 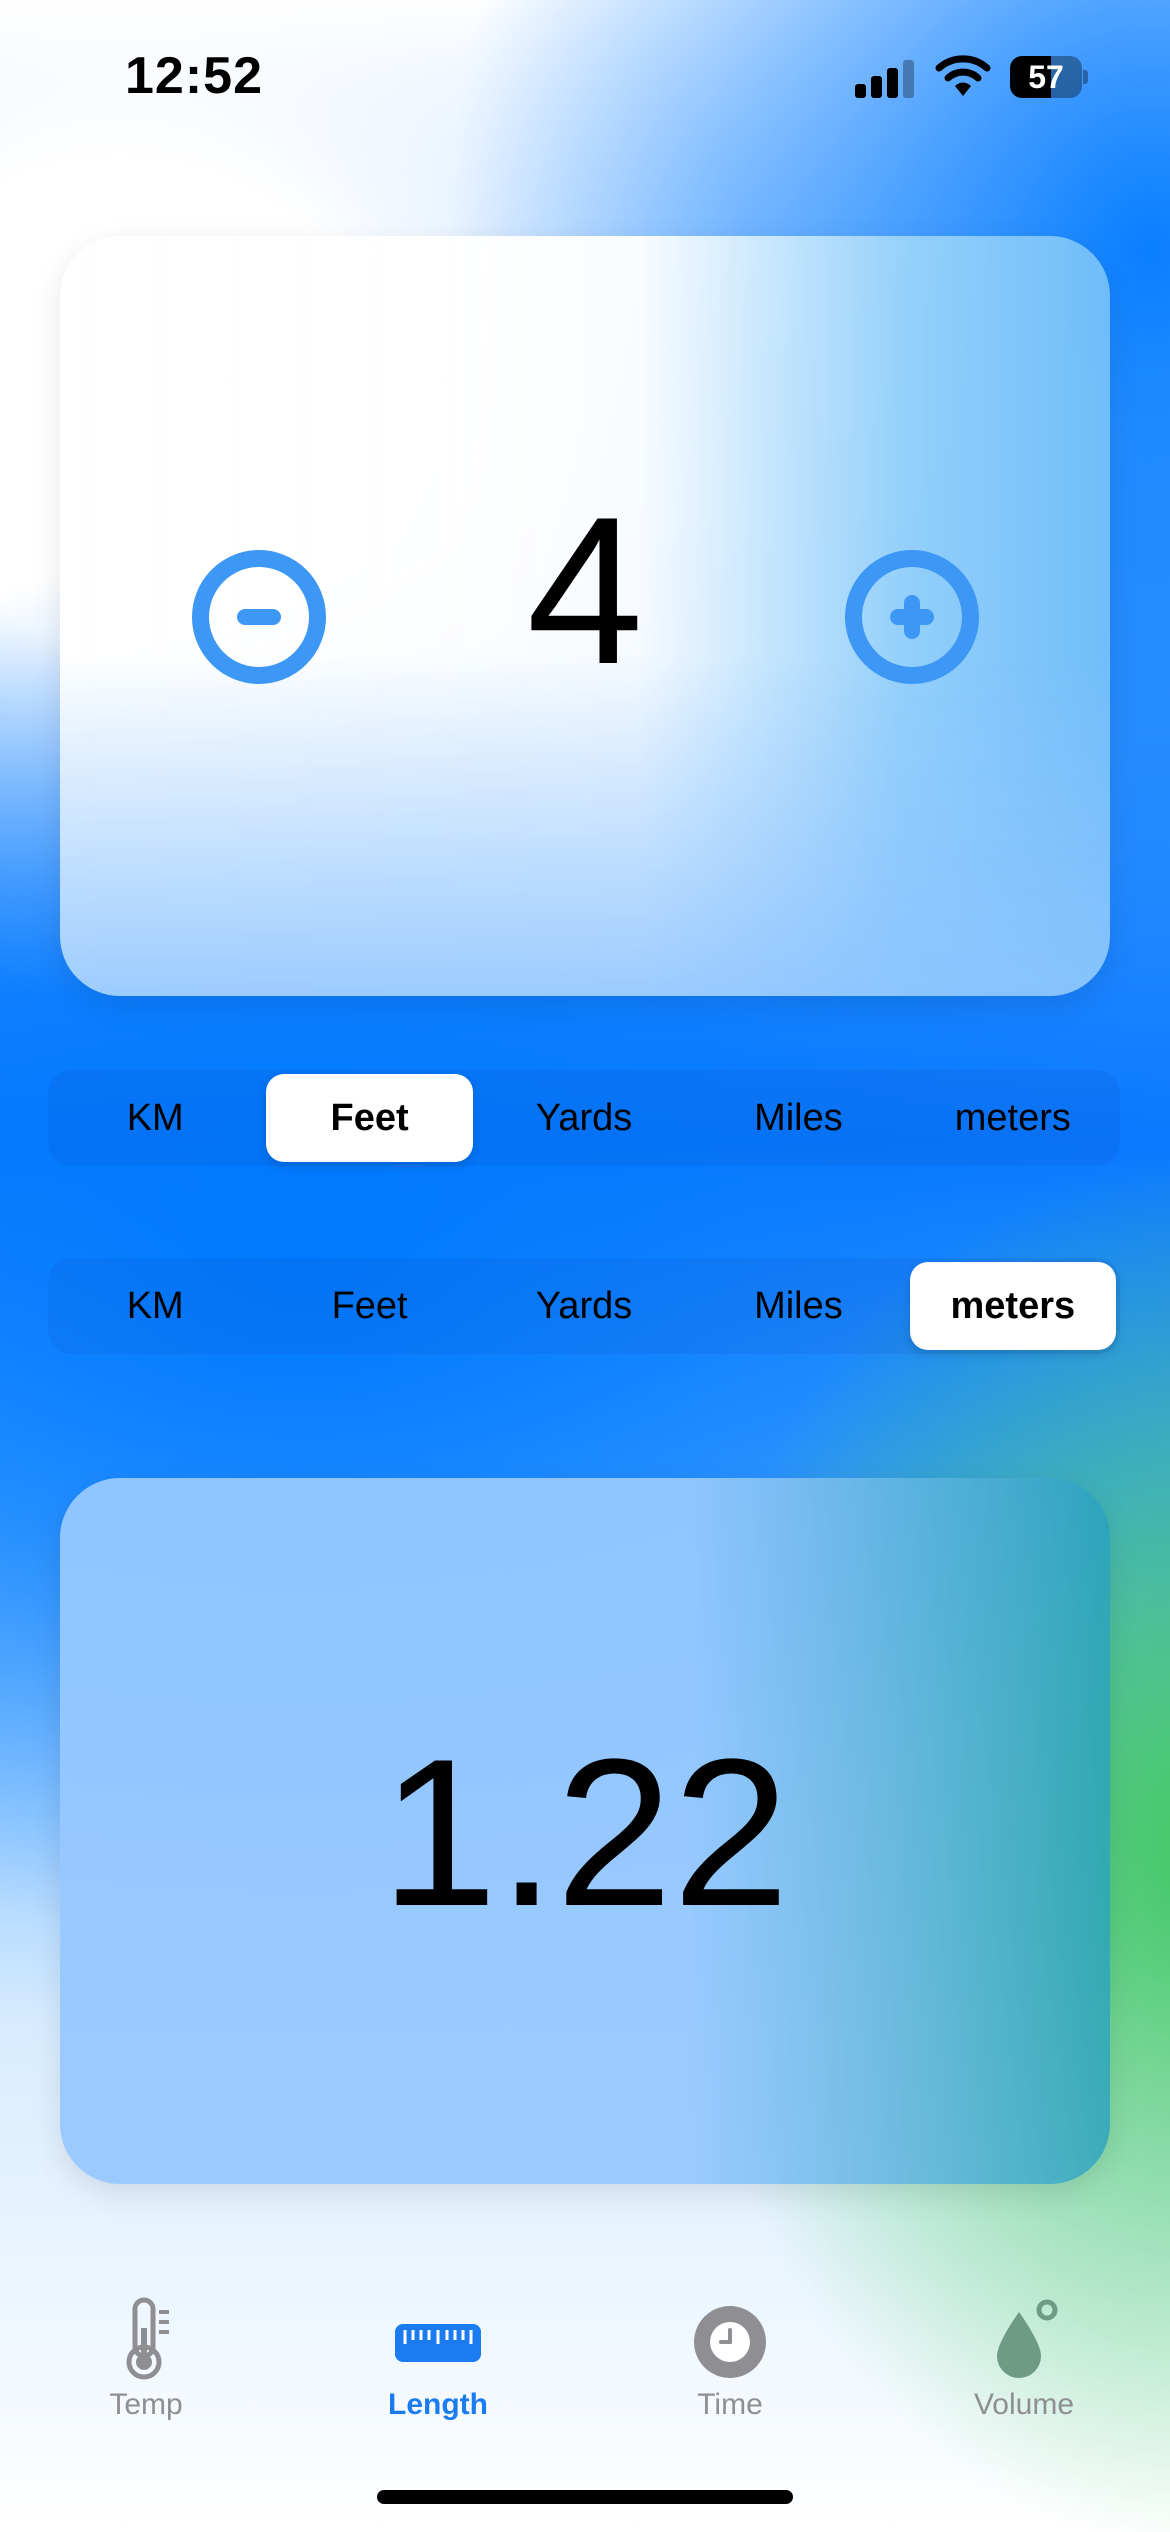 I want to click on tab-length: Length, so click(x=438, y=2360).